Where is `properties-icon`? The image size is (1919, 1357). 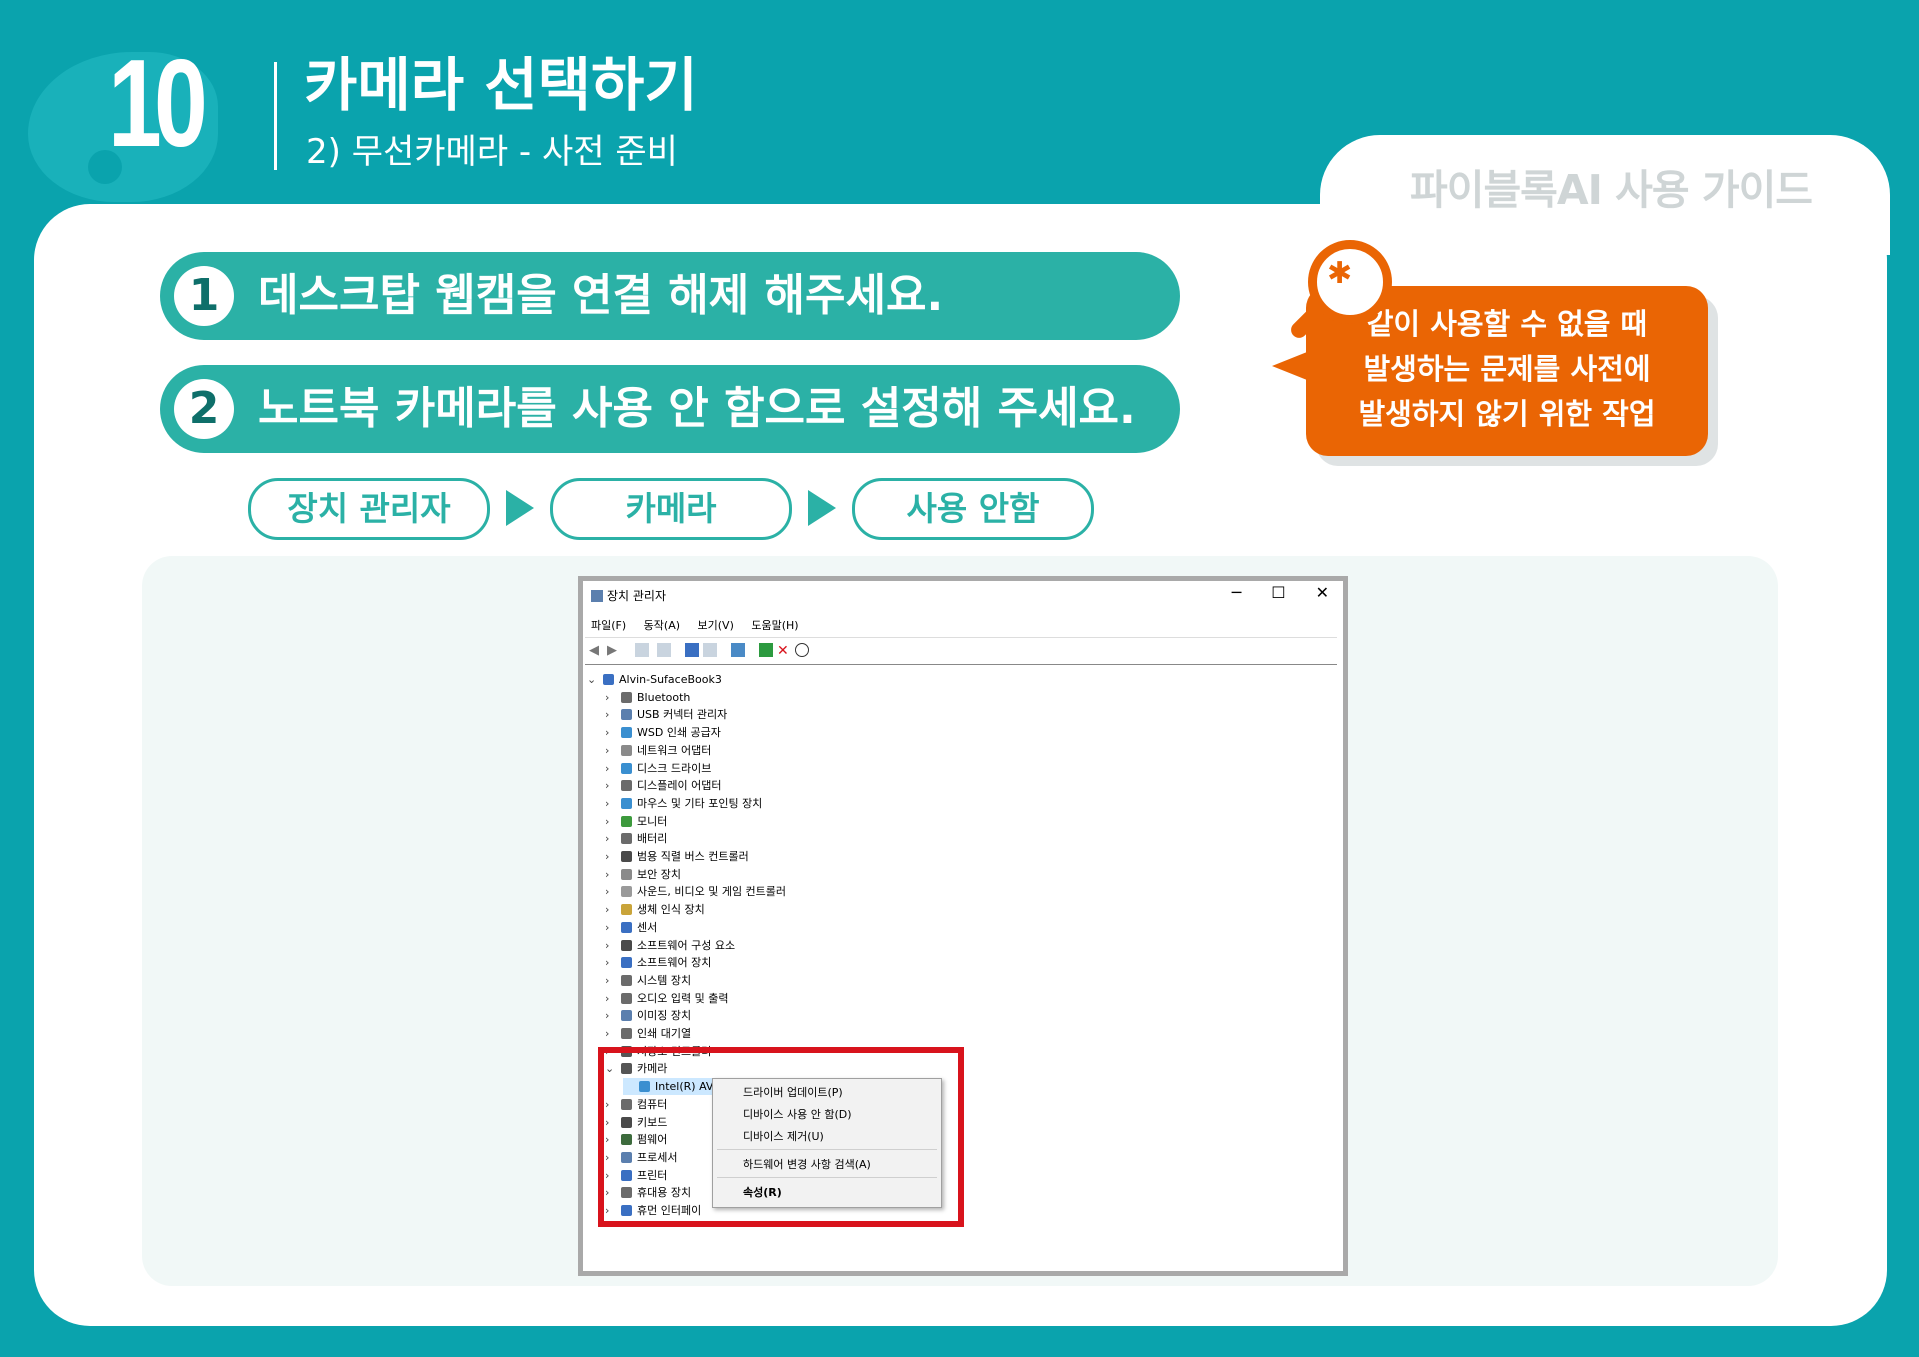
properties-icon is located at coordinates (642, 650).